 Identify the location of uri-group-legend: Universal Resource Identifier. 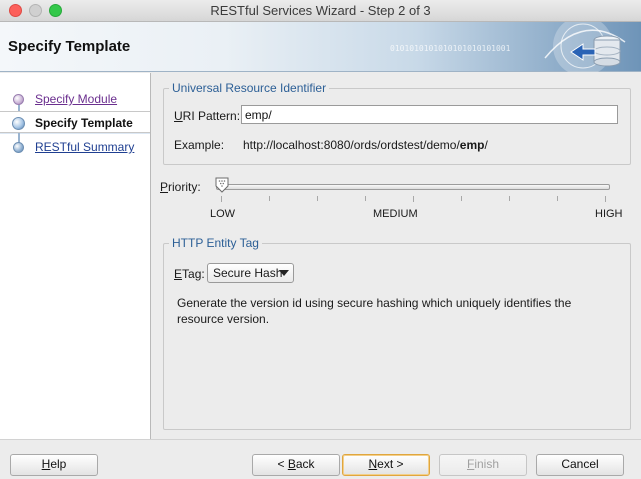
(249, 88).